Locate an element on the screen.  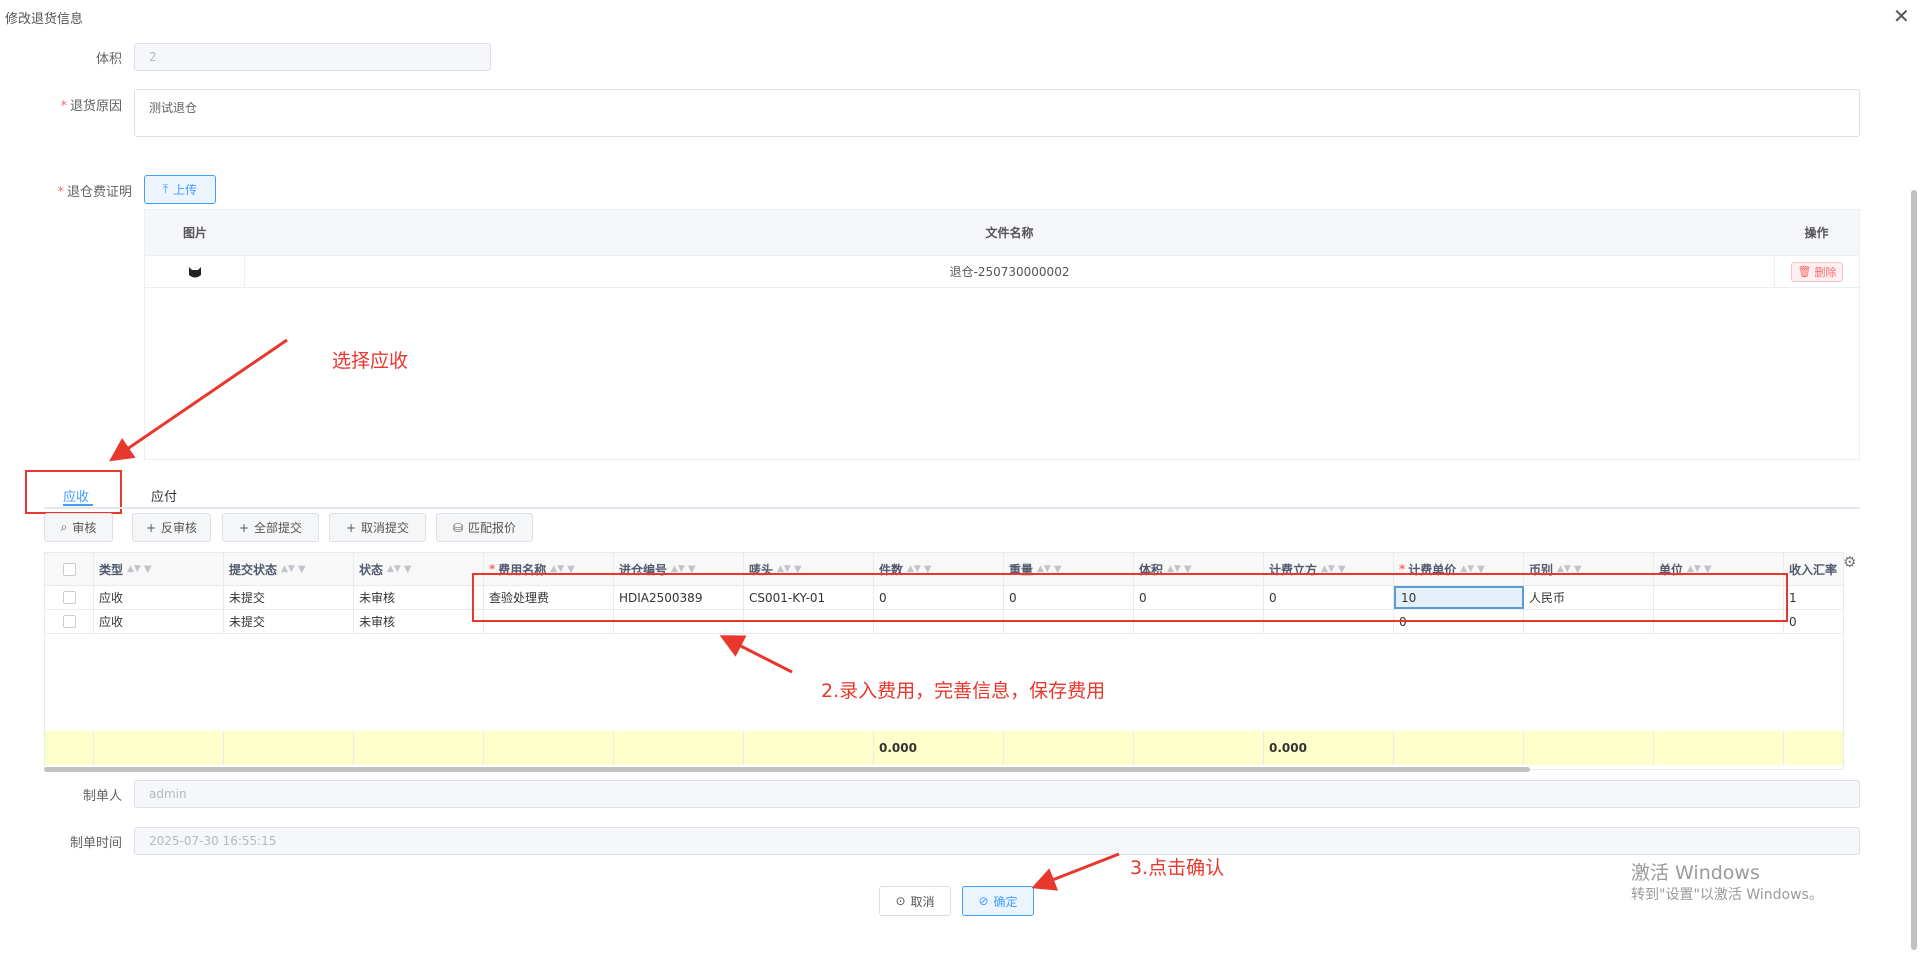
cancel-button: ⊙ 取消 is located at coordinates (915, 901).